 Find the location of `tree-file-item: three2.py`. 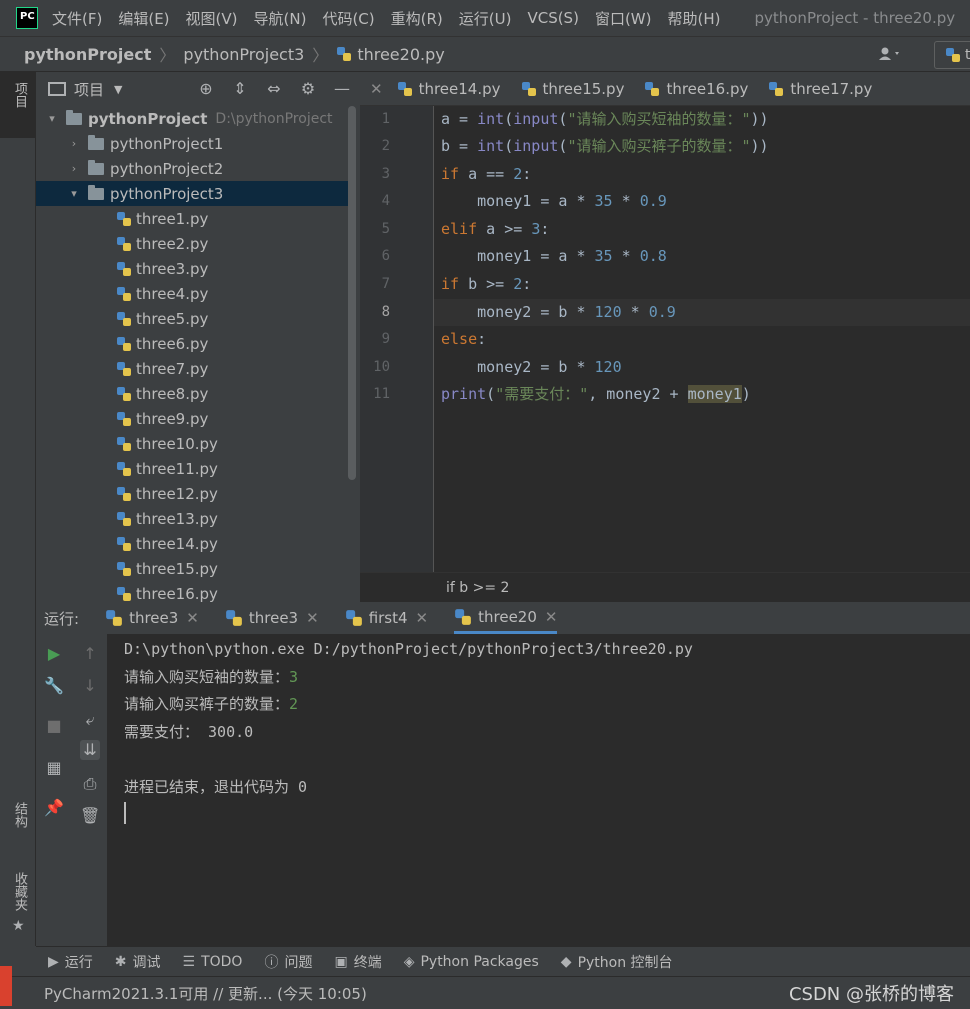

tree-file-item: three2.py is located at coordinates (192, 243).